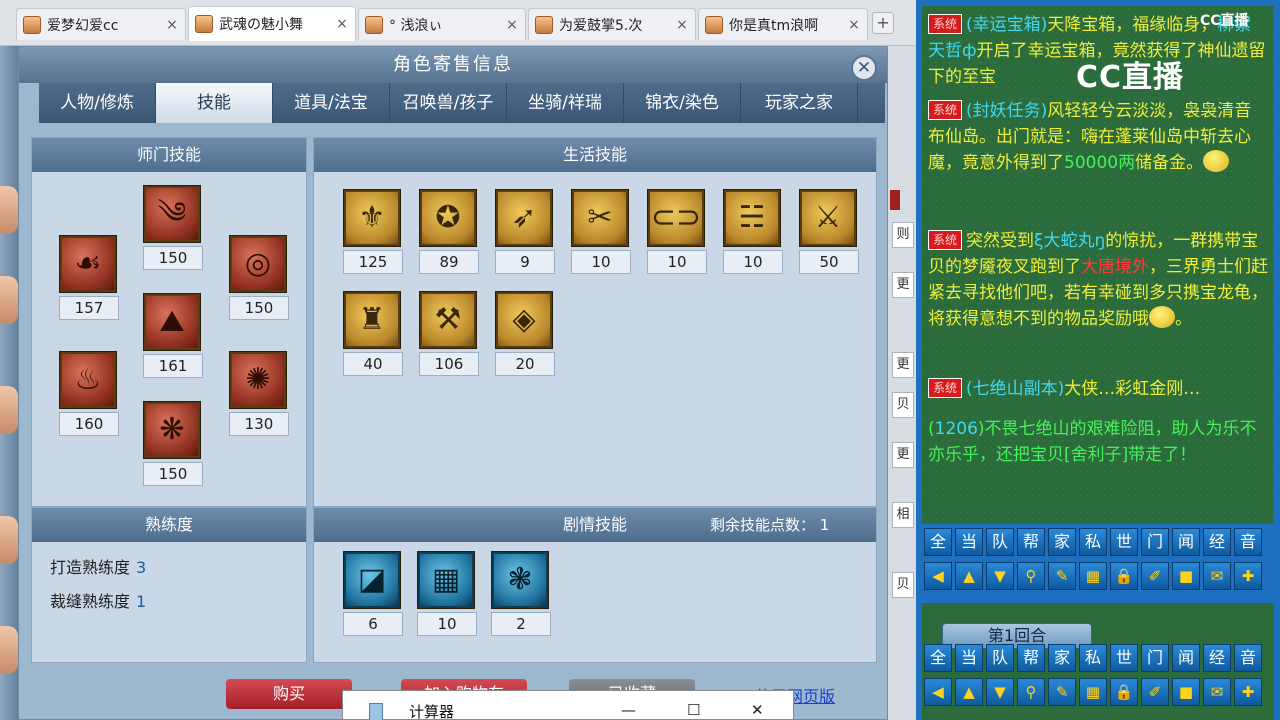  What do you see at coordinates (89, 394) in the screenshot?
I see `school-skill: ♨ 160` at bounding box center [89, 394].